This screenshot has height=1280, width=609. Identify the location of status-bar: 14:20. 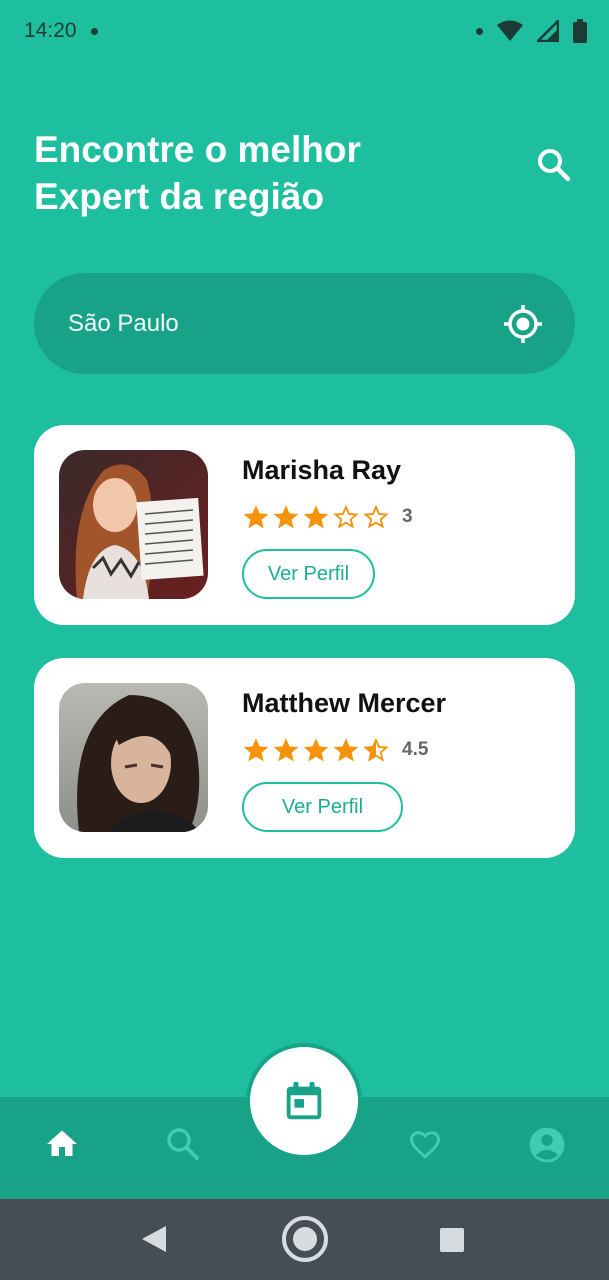
(304, 31).